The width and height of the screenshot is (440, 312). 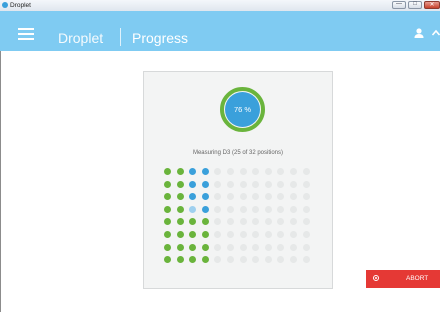 What do you see at coordinates (417, 278) in the screenshot?
I see `abort-label: ABORT` at bounding box center [417, 278].